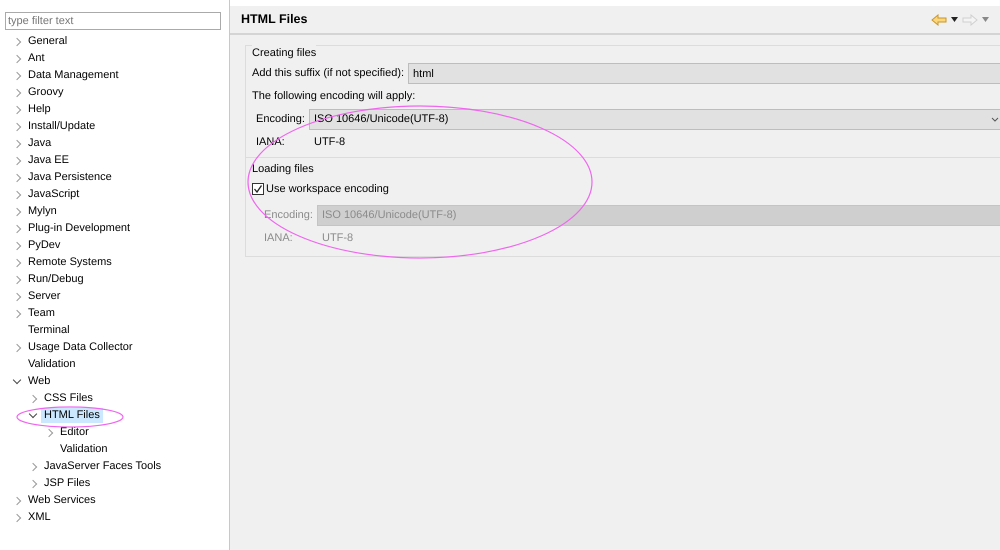 Image resolution: width=1000 pixels, height=550 pixels. What do you see at coordinates (79, 228) in the screenshot?
I see `tree-item: Plug-in Development` at bounding box center [79, 228].